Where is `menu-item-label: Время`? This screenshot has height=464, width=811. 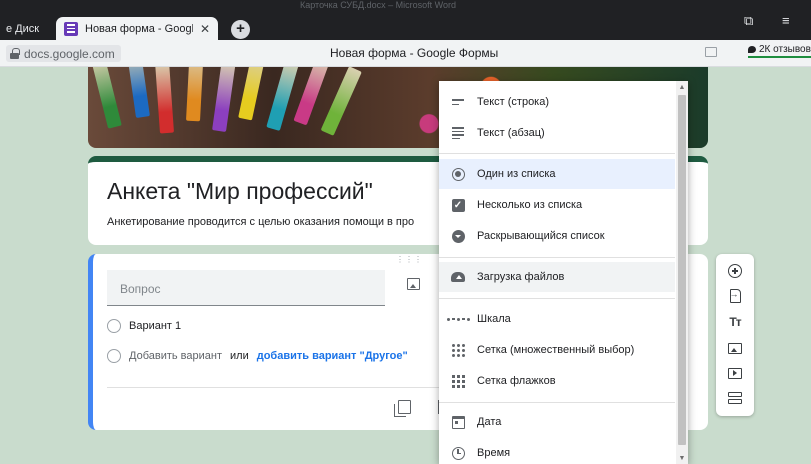
menu-item-label: Время is located at coordinates (494, 453).